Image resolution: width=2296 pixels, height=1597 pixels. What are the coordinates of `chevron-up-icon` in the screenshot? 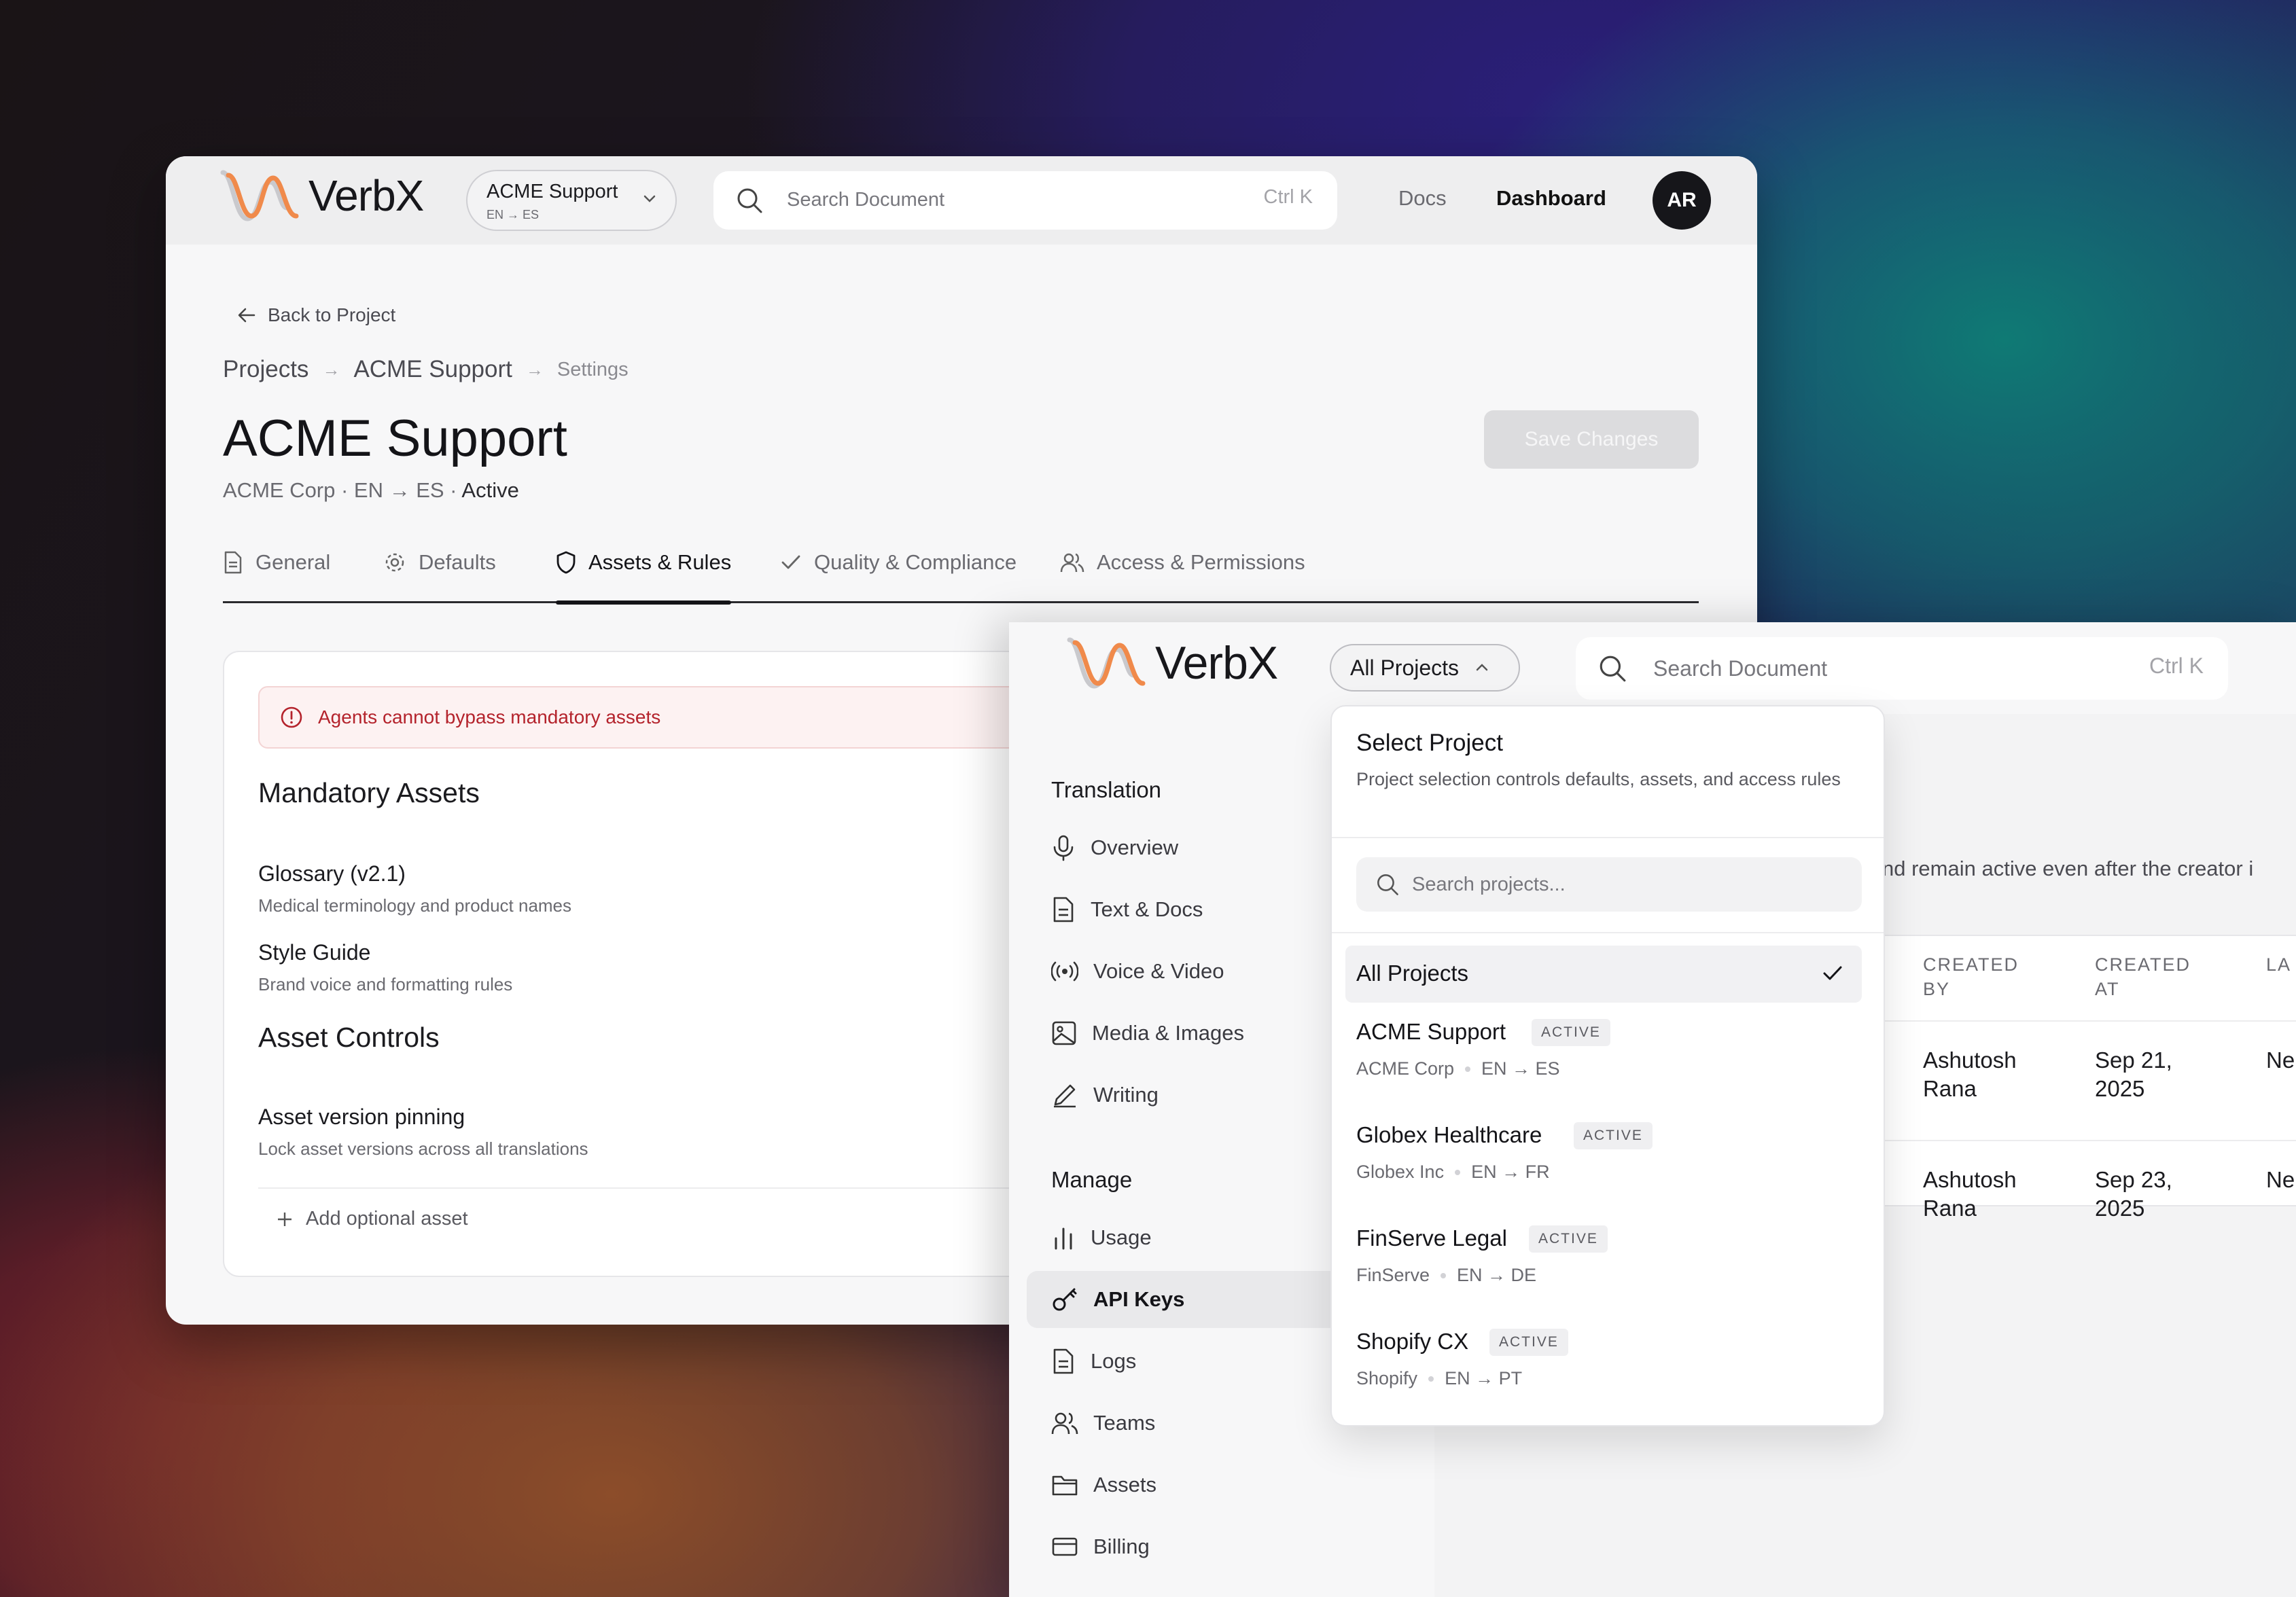 It's located at (1482, 667).